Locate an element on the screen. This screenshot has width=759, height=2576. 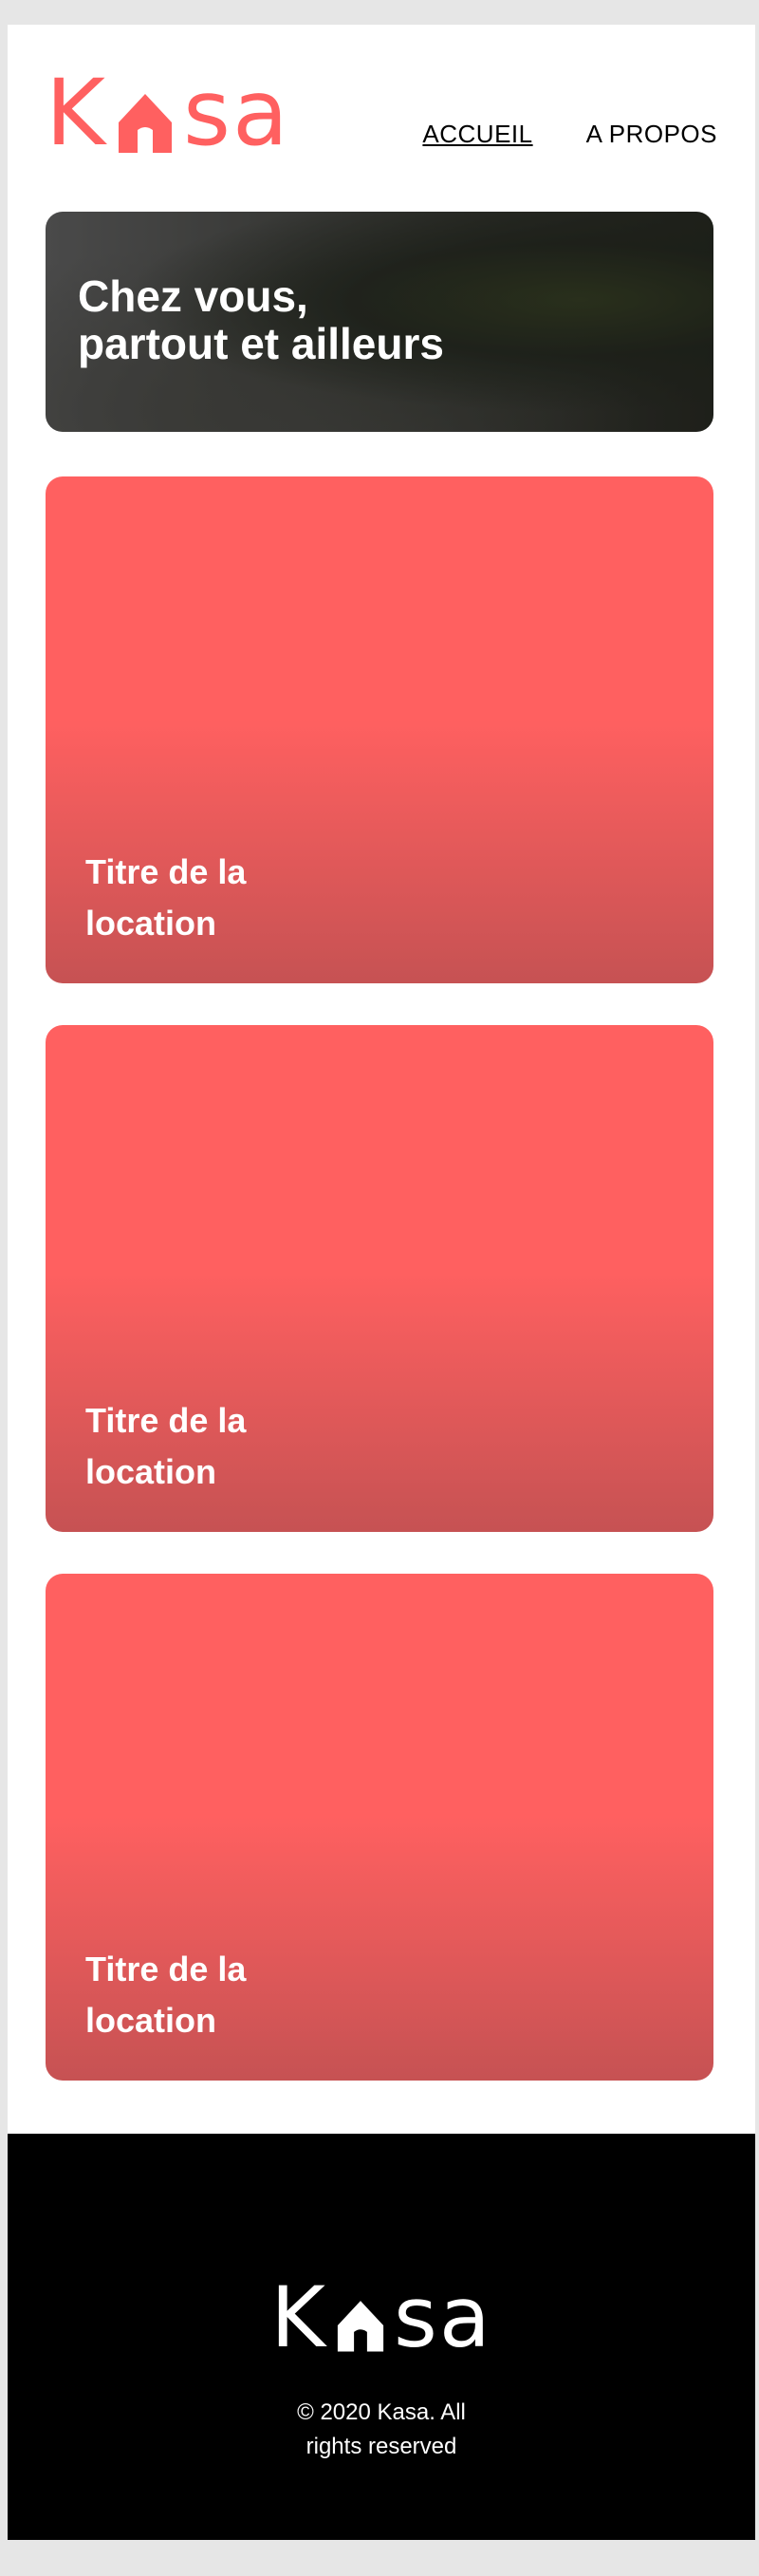
nav-link-accueil: ACCUEIL is located at coordinates (477, 134).